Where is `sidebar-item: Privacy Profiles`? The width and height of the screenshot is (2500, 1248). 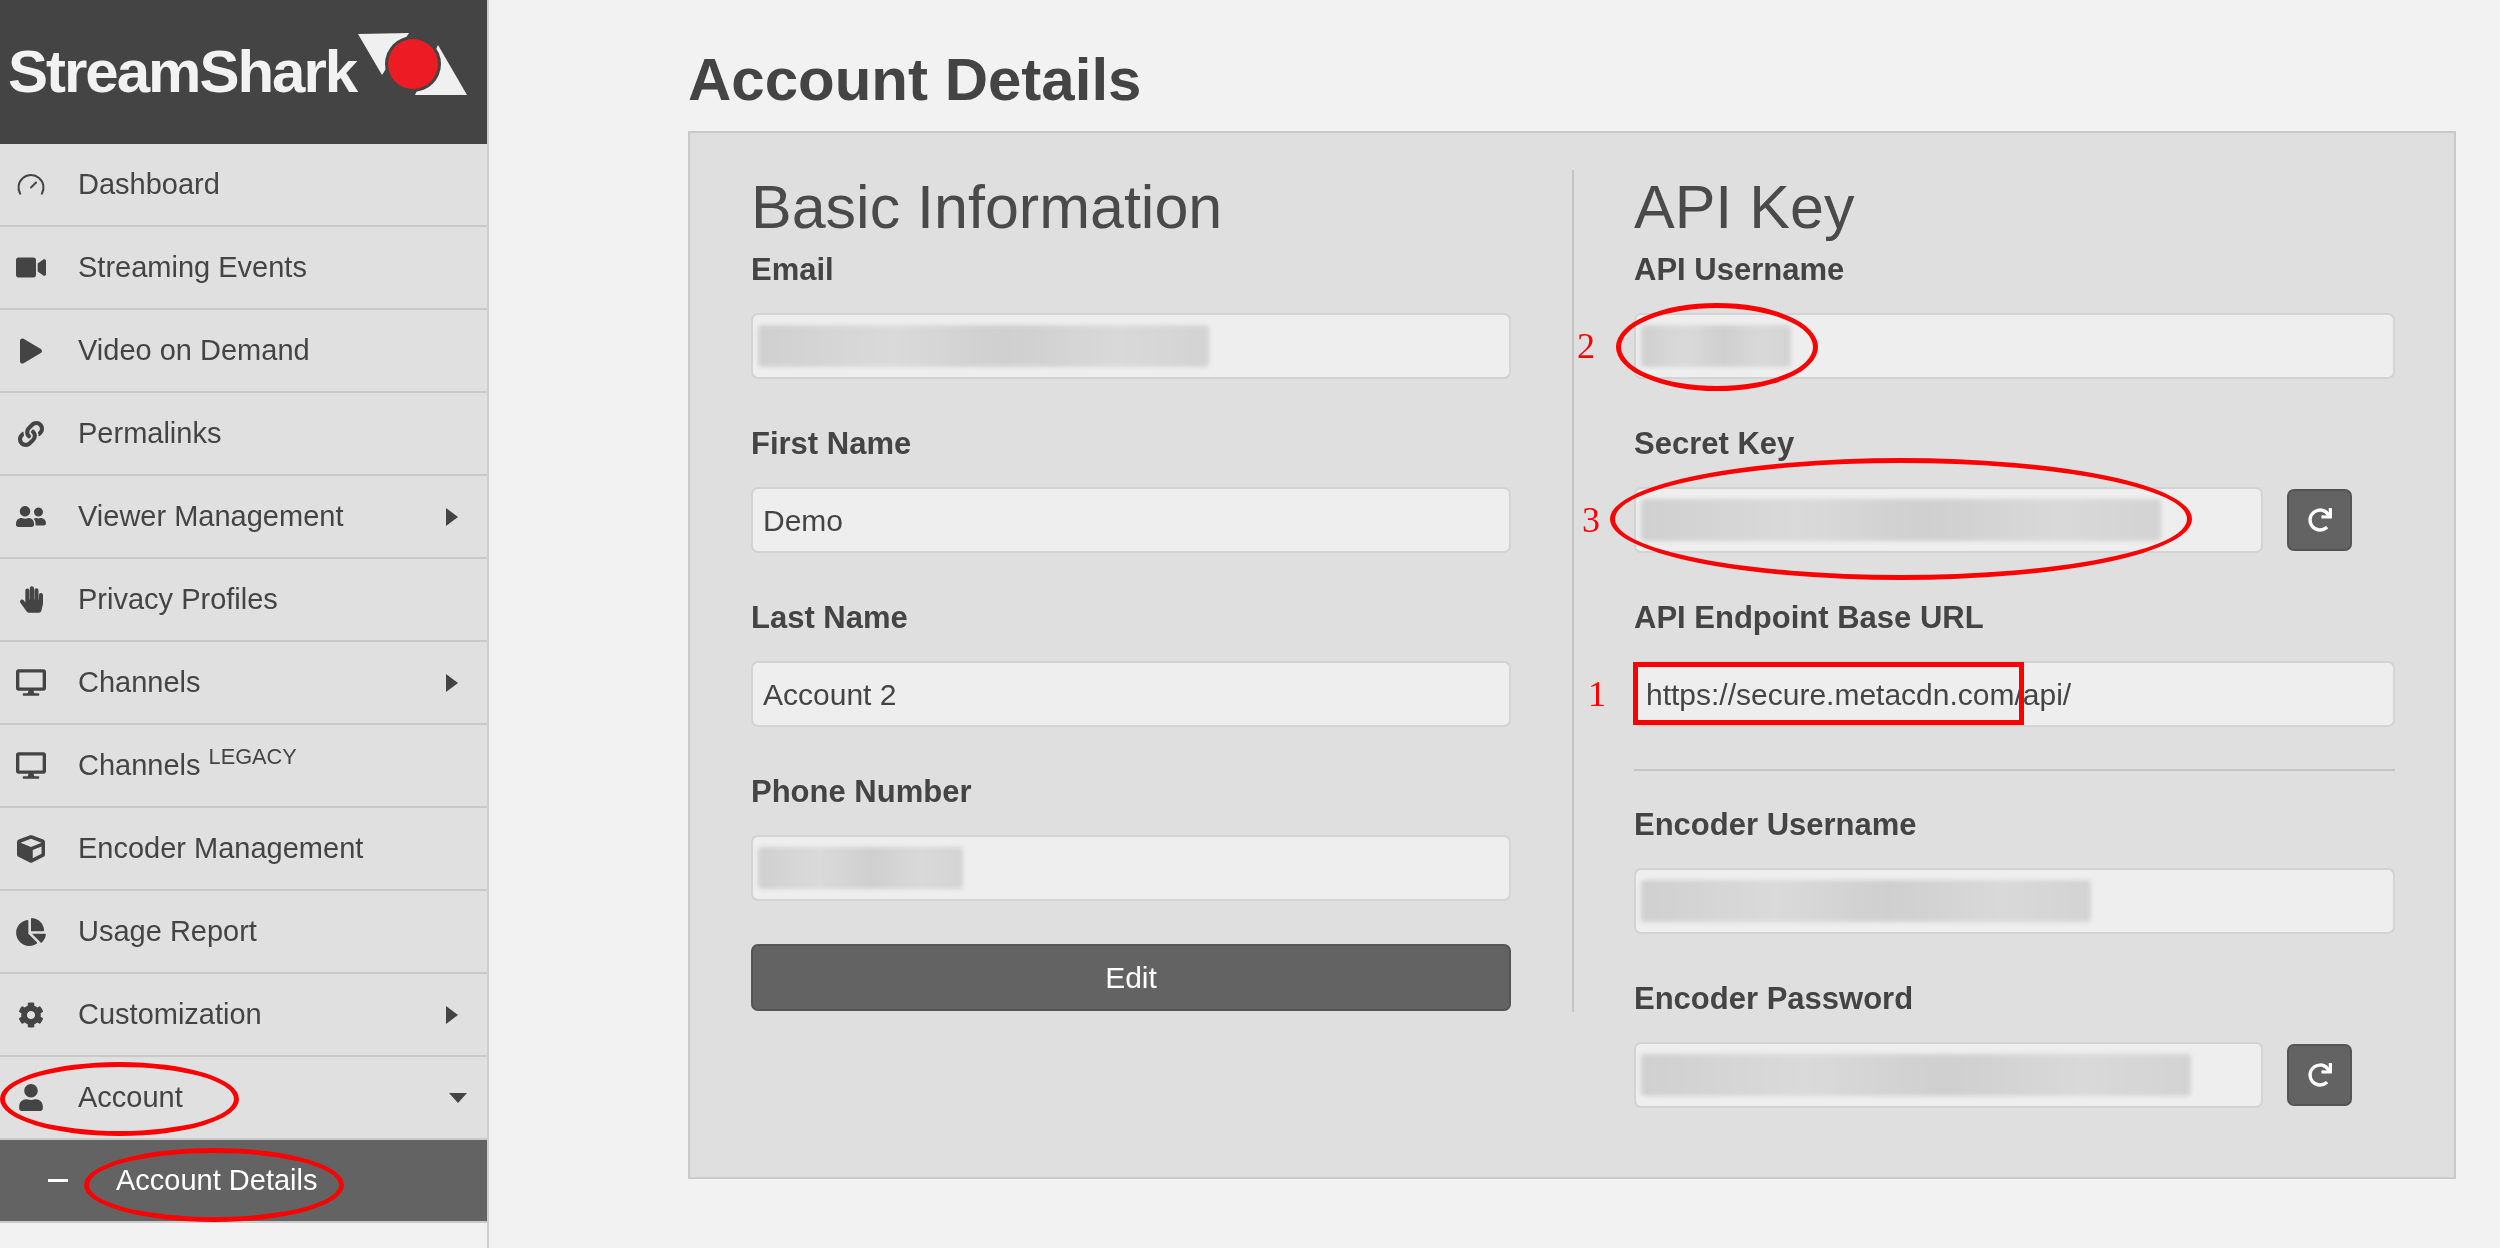 sidebar-item: Privacy Profiles is located at coordinates (243, 600).